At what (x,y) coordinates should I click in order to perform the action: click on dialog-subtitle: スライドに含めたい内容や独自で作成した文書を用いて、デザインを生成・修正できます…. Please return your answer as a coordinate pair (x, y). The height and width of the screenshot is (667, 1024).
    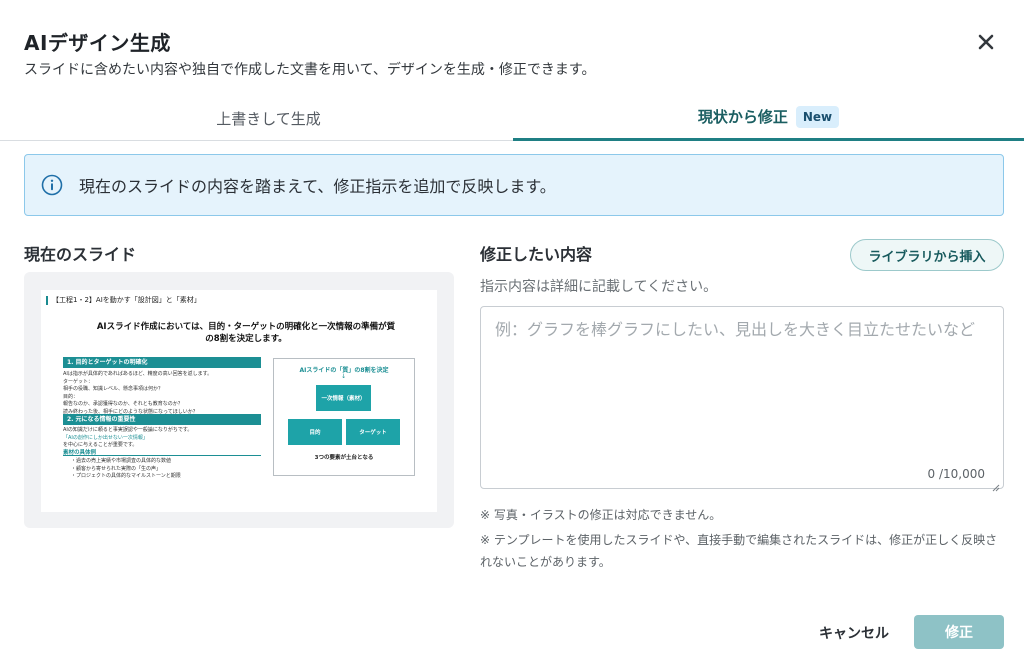
    Looking at the image, I should click on (310, 70).